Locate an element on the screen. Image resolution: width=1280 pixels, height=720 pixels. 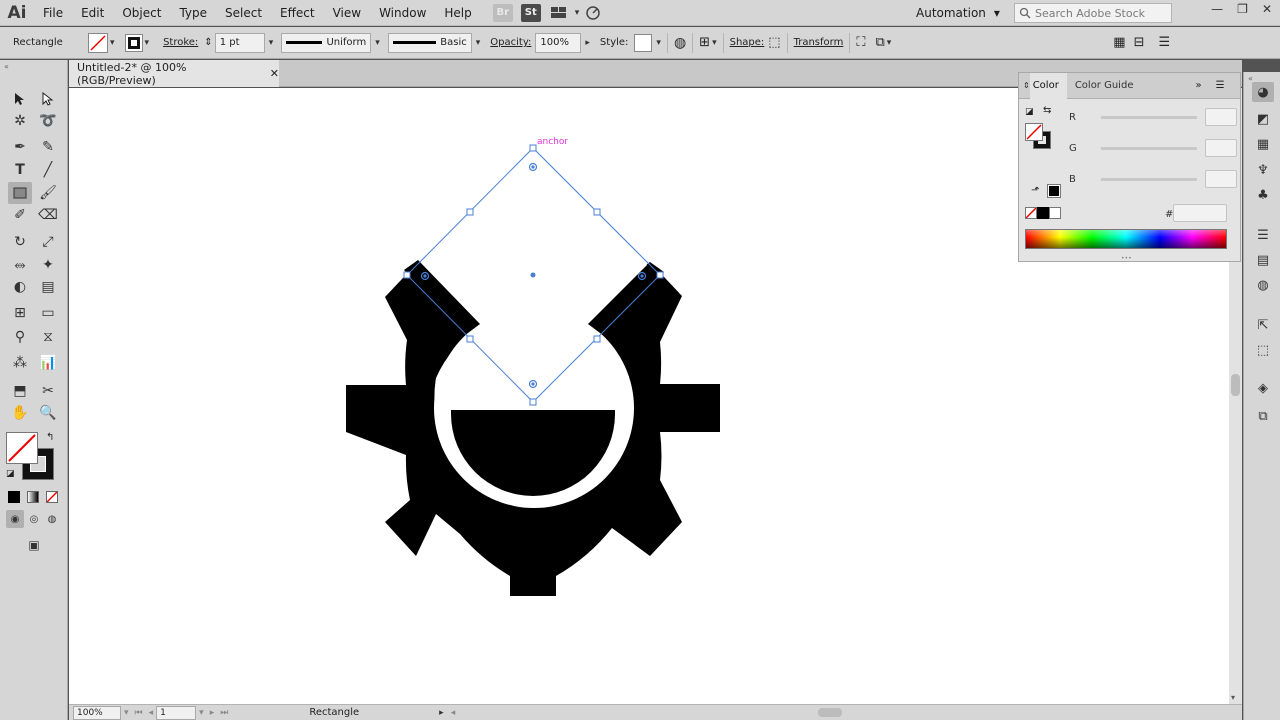
blend-tool-icon: ⧖ is located at coordinates (48, 337).